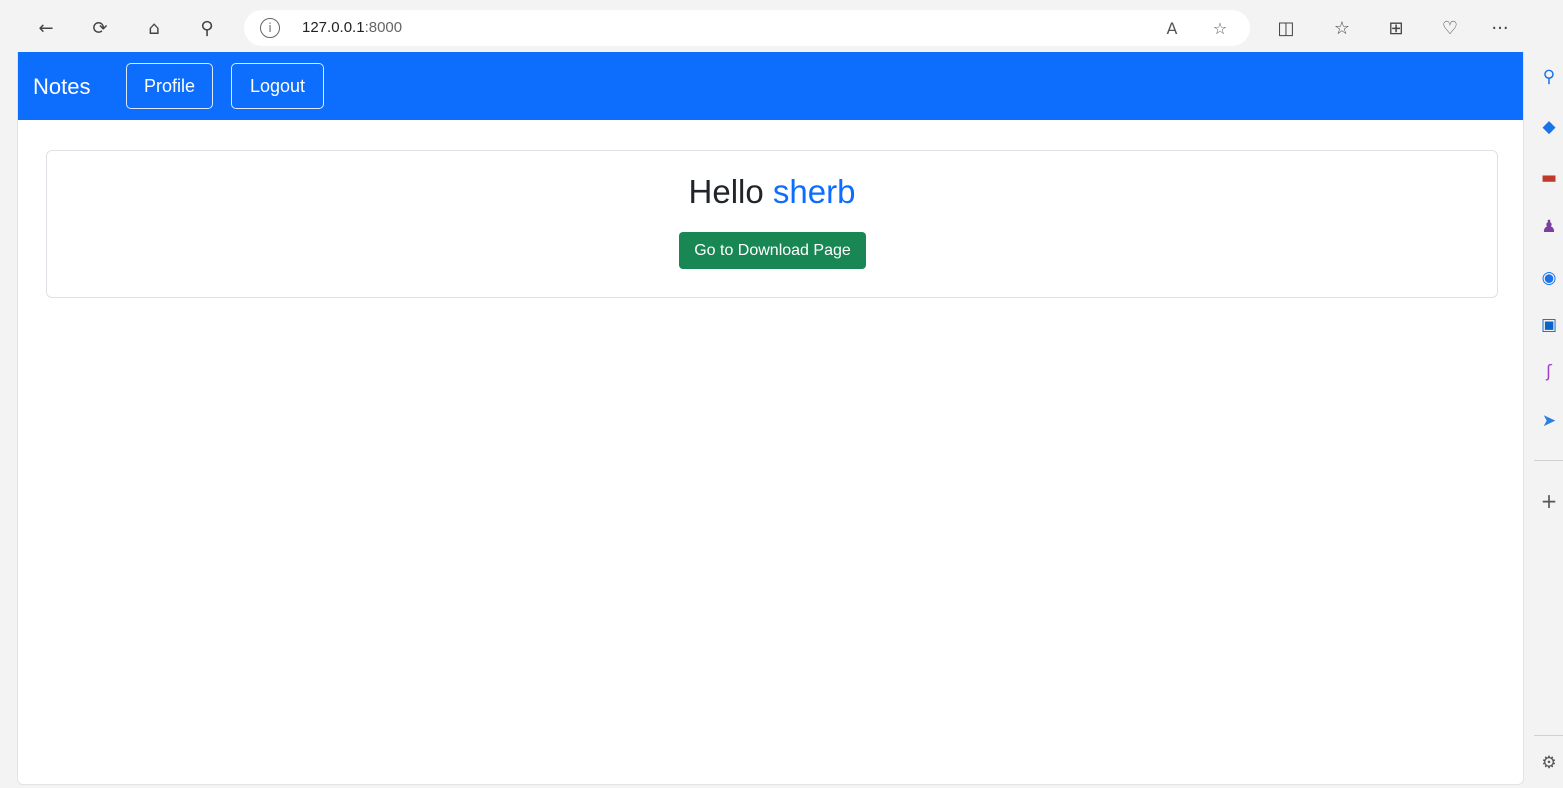  I want to click on sidebar-divider, so click(1548, 460).